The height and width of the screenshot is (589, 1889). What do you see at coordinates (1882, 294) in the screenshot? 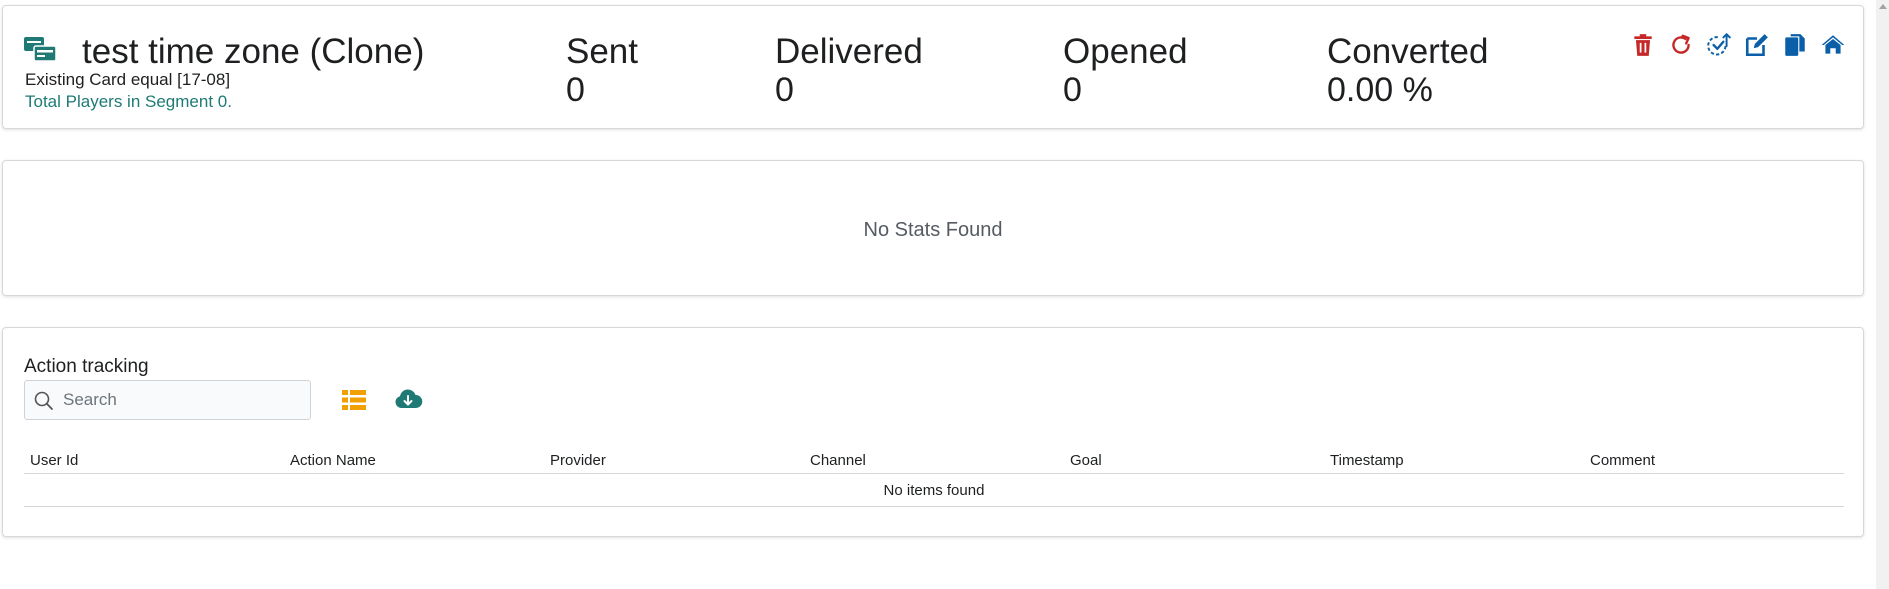
I see `page-scrollbar` at bounding box center [1882, 294].